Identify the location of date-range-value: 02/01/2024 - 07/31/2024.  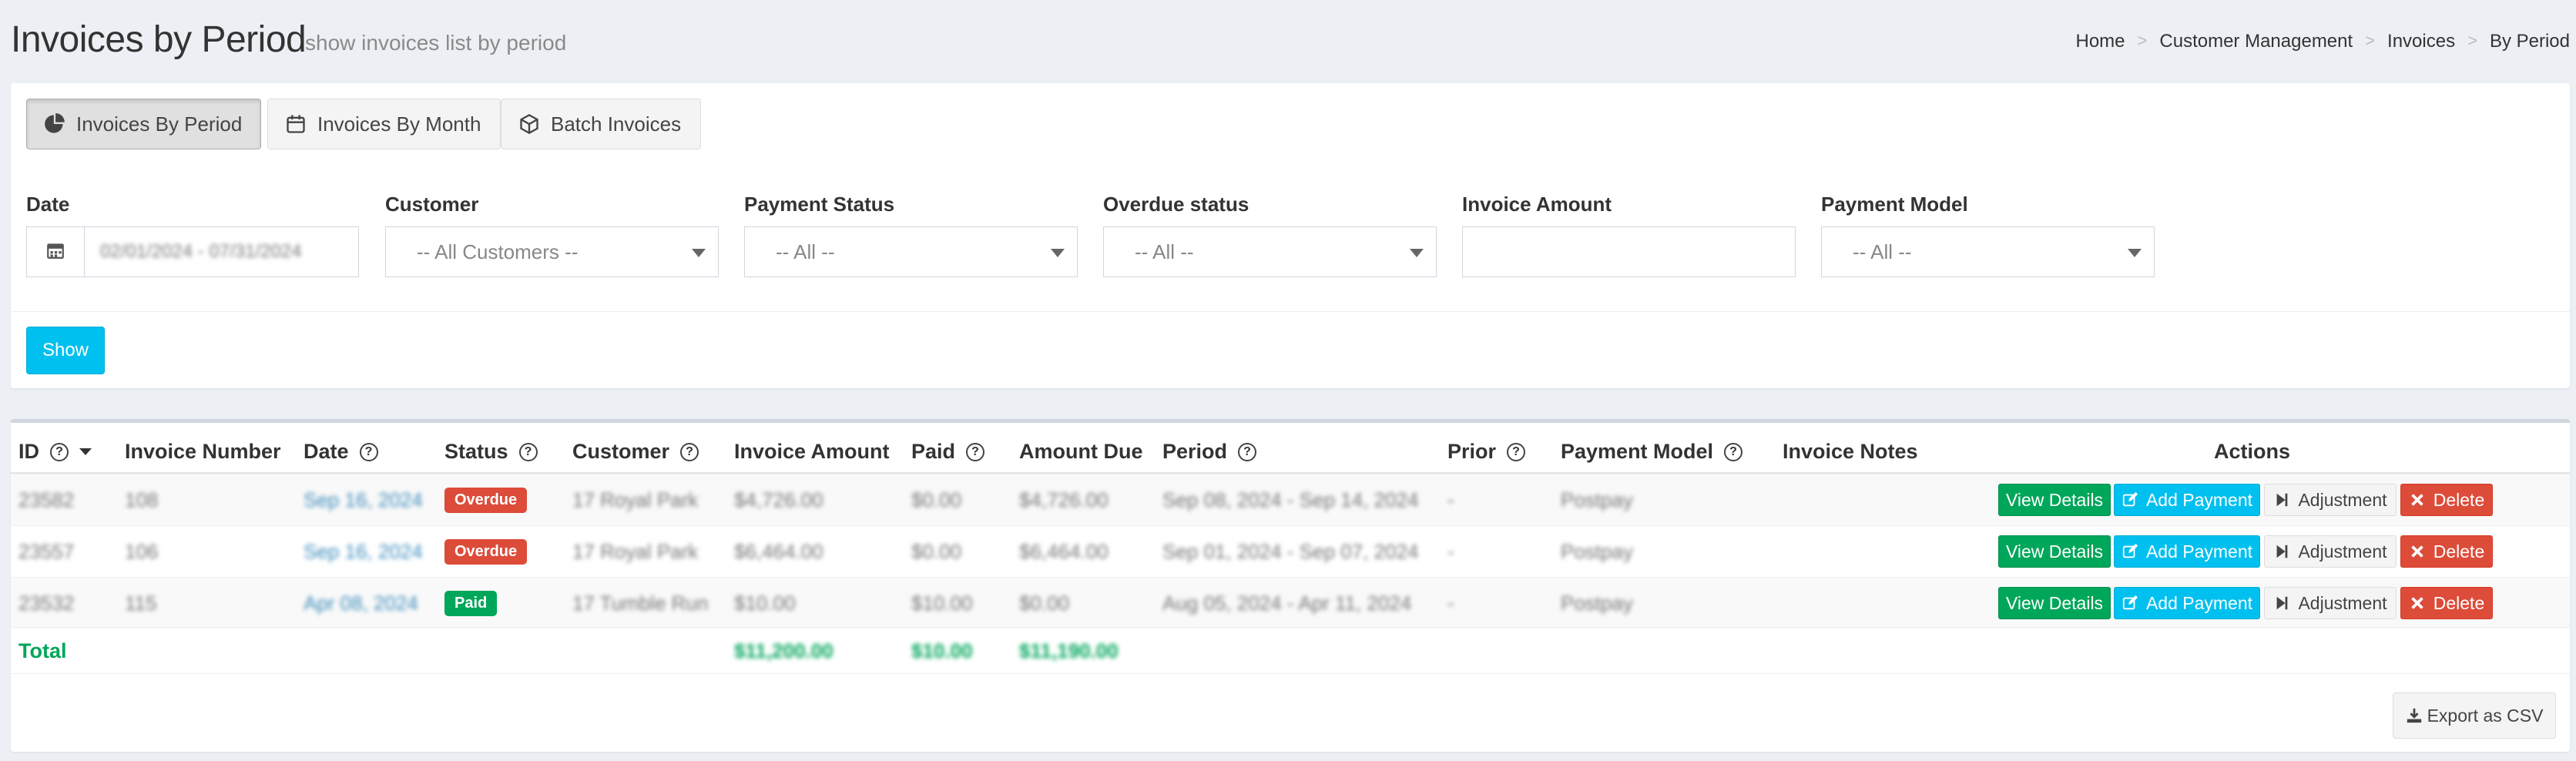
(201, 252).